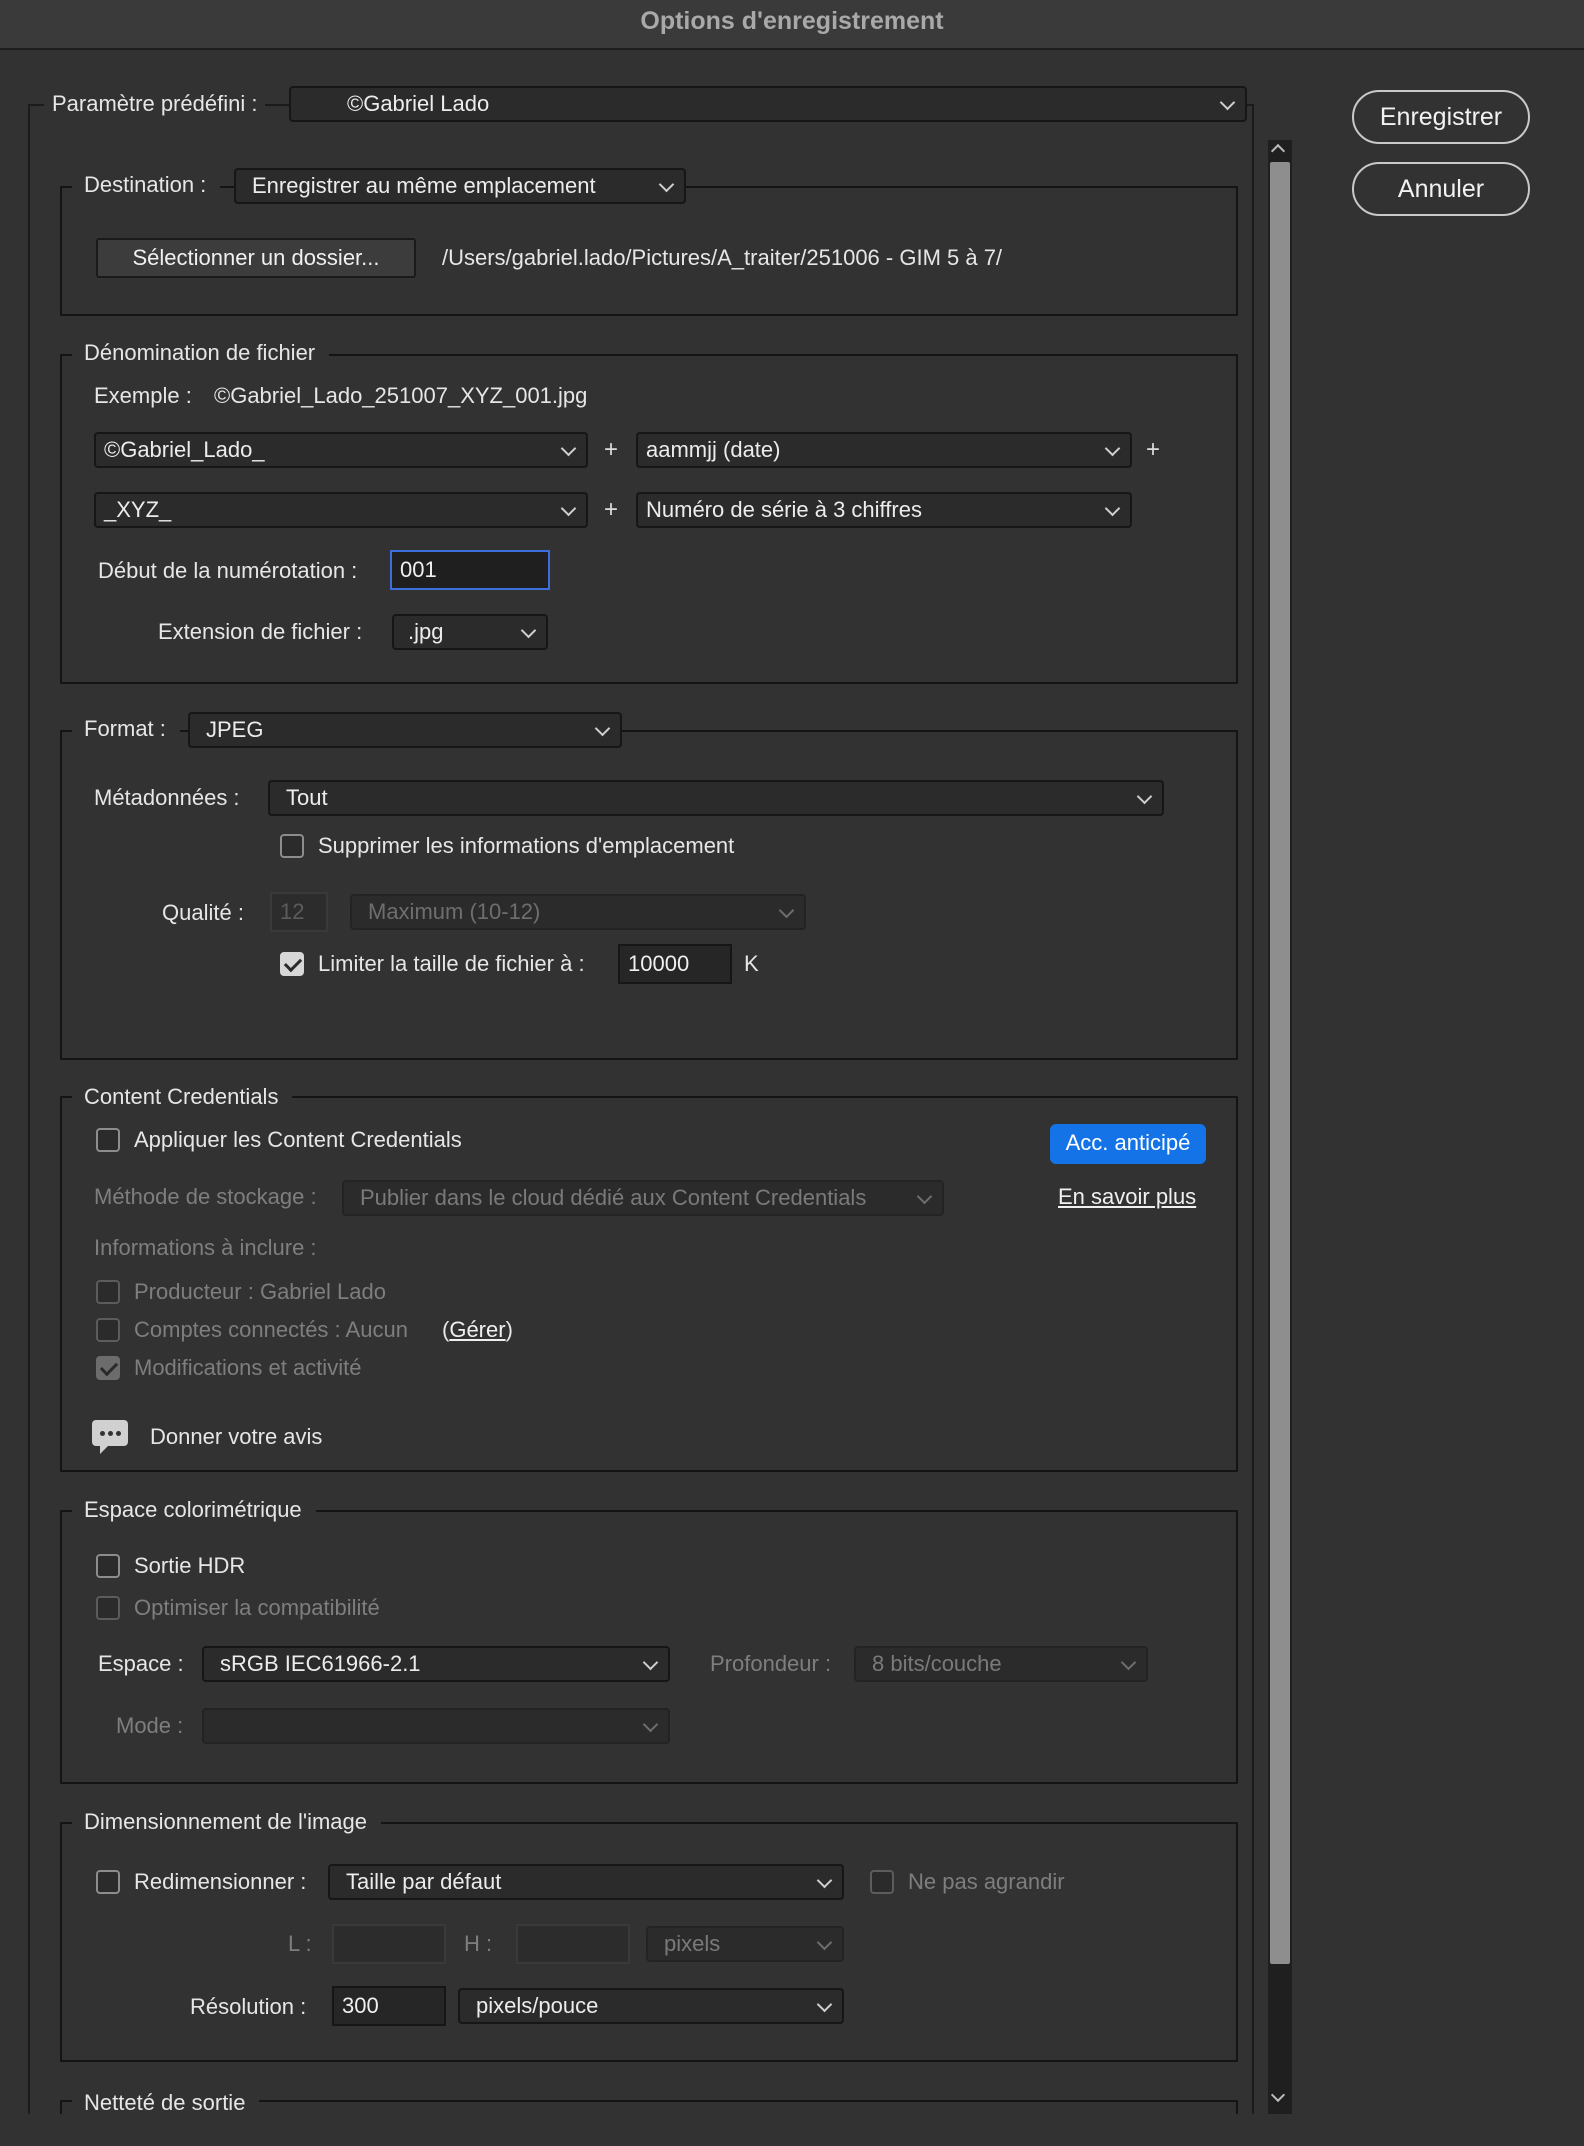  I want to click on preset-select: ©Gabriel Lado, so click(768, 104).